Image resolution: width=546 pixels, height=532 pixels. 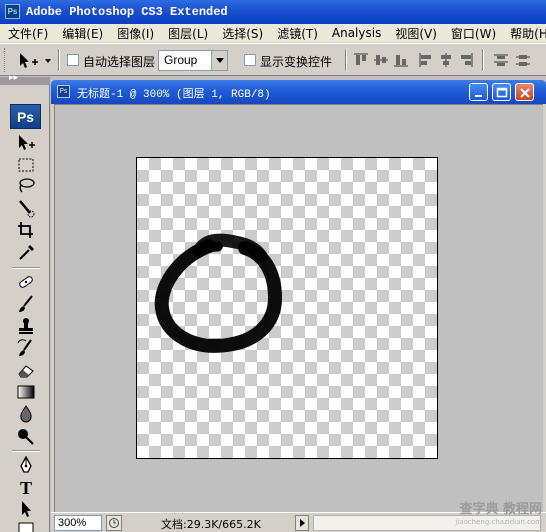 I want to click on close-icon, so click(x=525, y=93).